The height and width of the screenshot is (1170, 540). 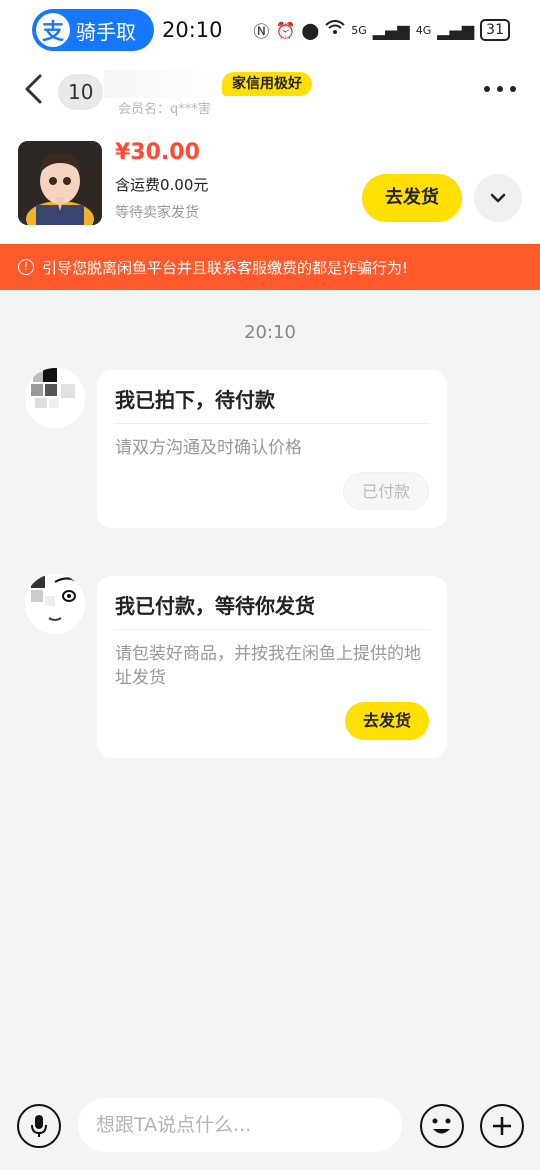 I want to click on signal-bars-icon: ▂▄▆, so click(x=391, y=30).